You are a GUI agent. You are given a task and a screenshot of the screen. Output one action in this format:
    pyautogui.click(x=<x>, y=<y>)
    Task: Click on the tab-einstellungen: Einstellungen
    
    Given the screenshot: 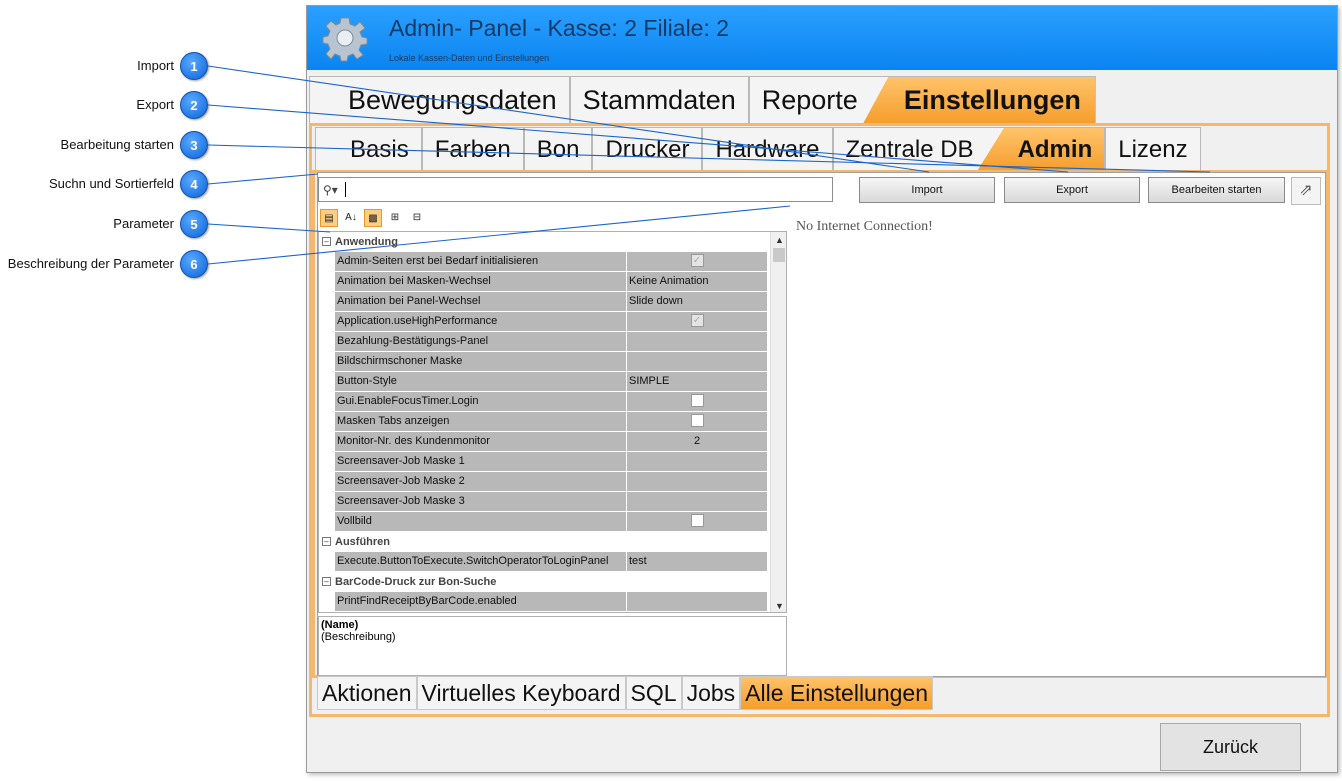 What is the action you would take?
    pyautogui.click(x=979, y=100)
    